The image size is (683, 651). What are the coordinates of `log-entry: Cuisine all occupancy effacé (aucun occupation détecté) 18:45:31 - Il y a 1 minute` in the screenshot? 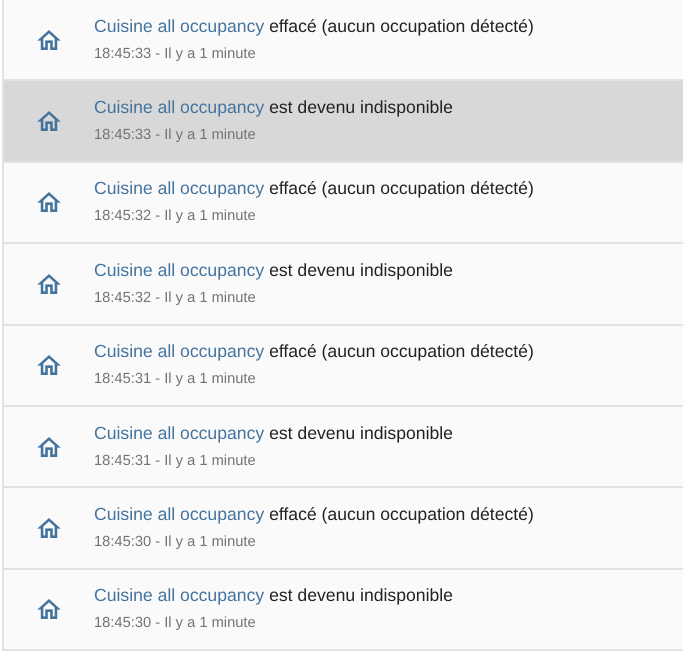 It's located at (343, 366).